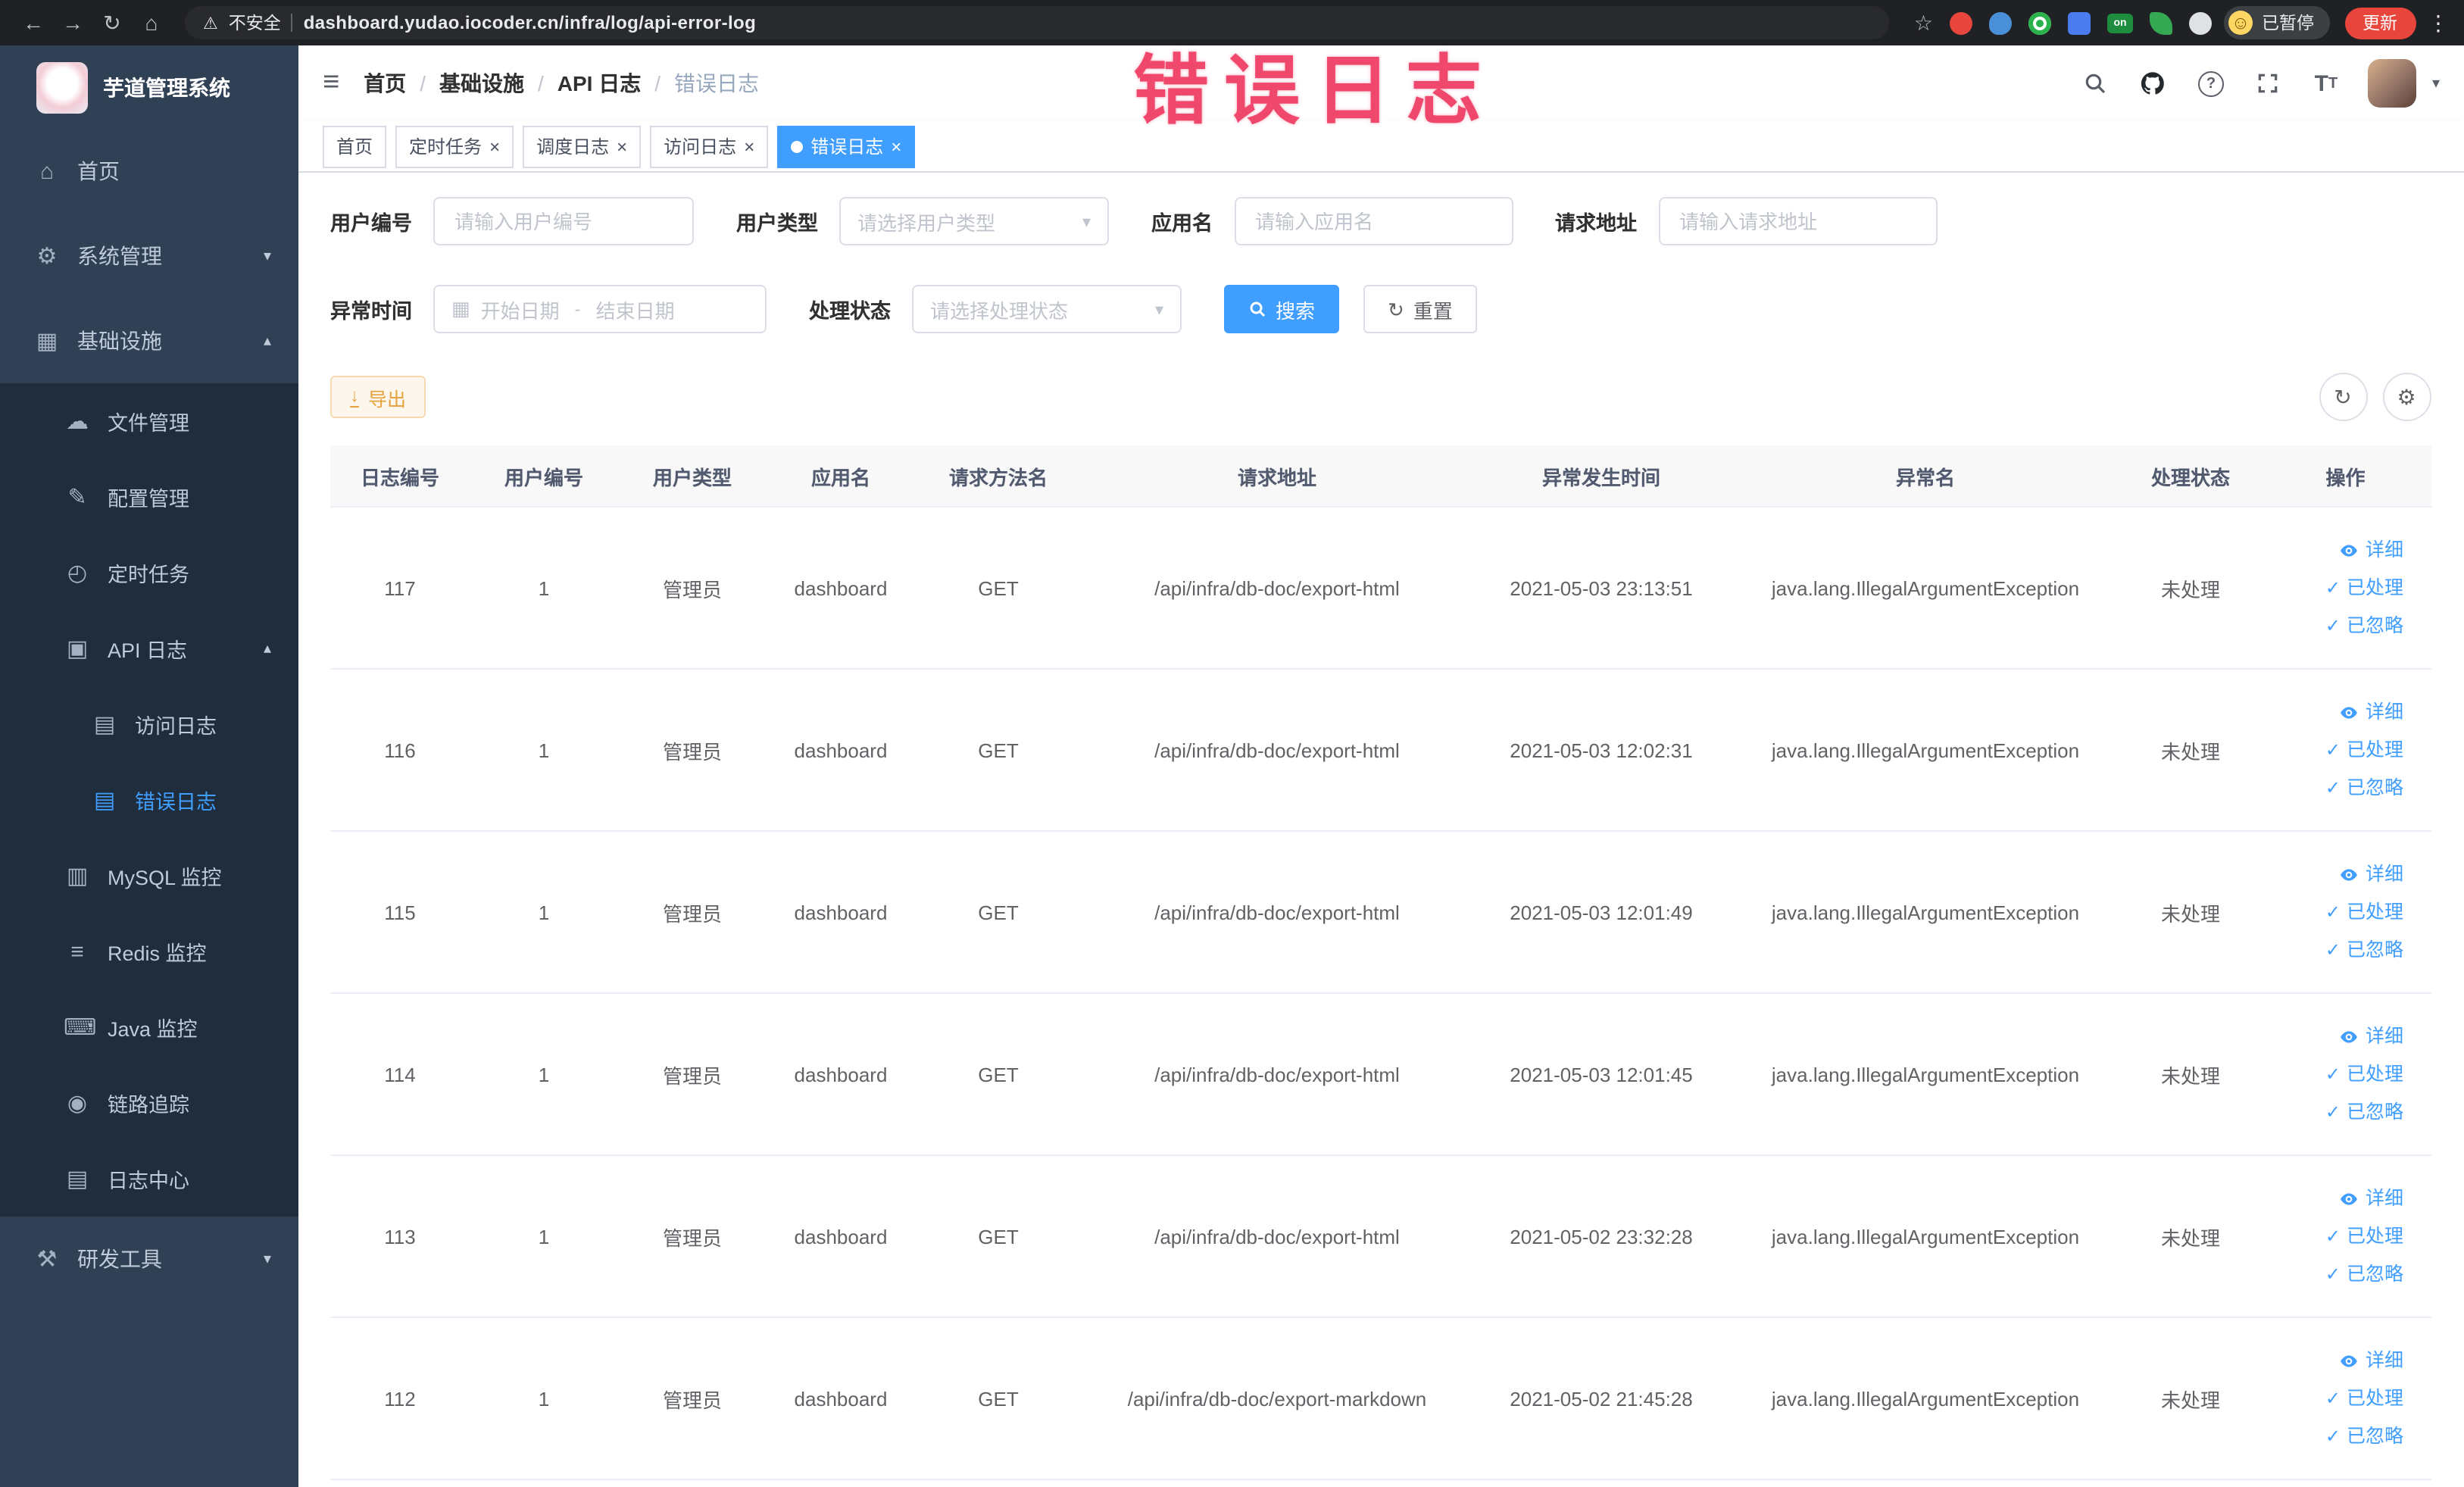 The height and width of the screenshot is (1487, 2464). Describe the element at coordinates (563, 221) in the screenshot. I see `user-id-input` at that location.